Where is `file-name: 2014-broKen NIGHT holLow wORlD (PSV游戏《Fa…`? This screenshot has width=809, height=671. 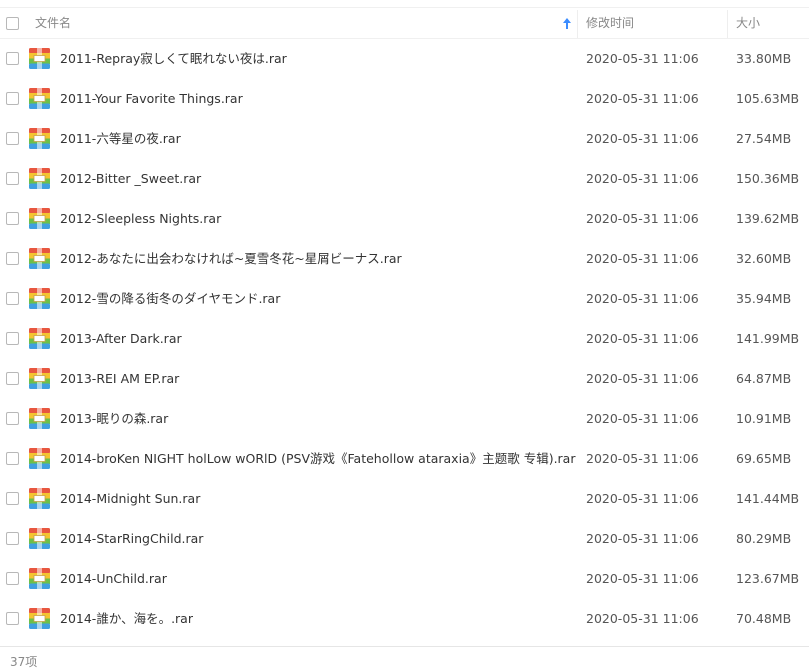
file-name: 2014-broKen NIGHT holLow wORlD (PSV游戏《Fa… is located at coordinates (317, 459).